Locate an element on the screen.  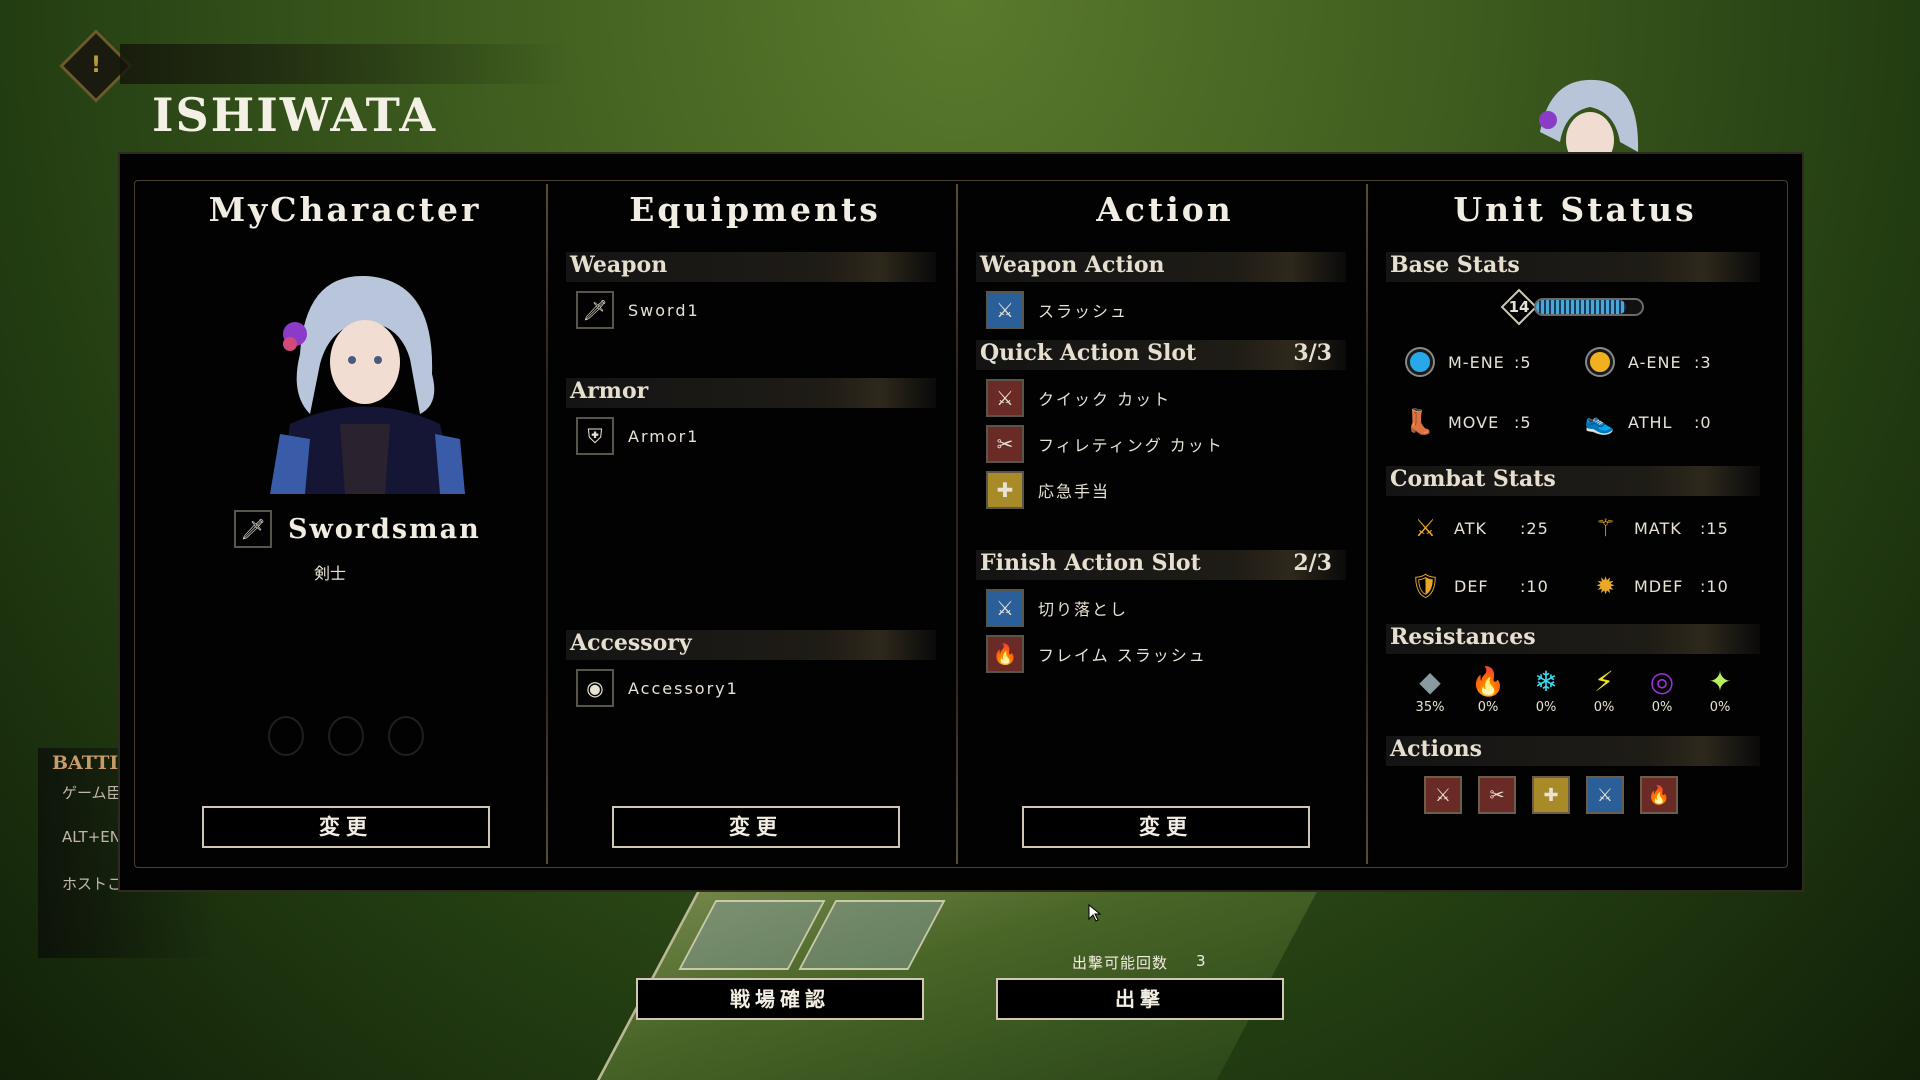
unit-status-title: Unit Status is located at coordinates (1575, 209).